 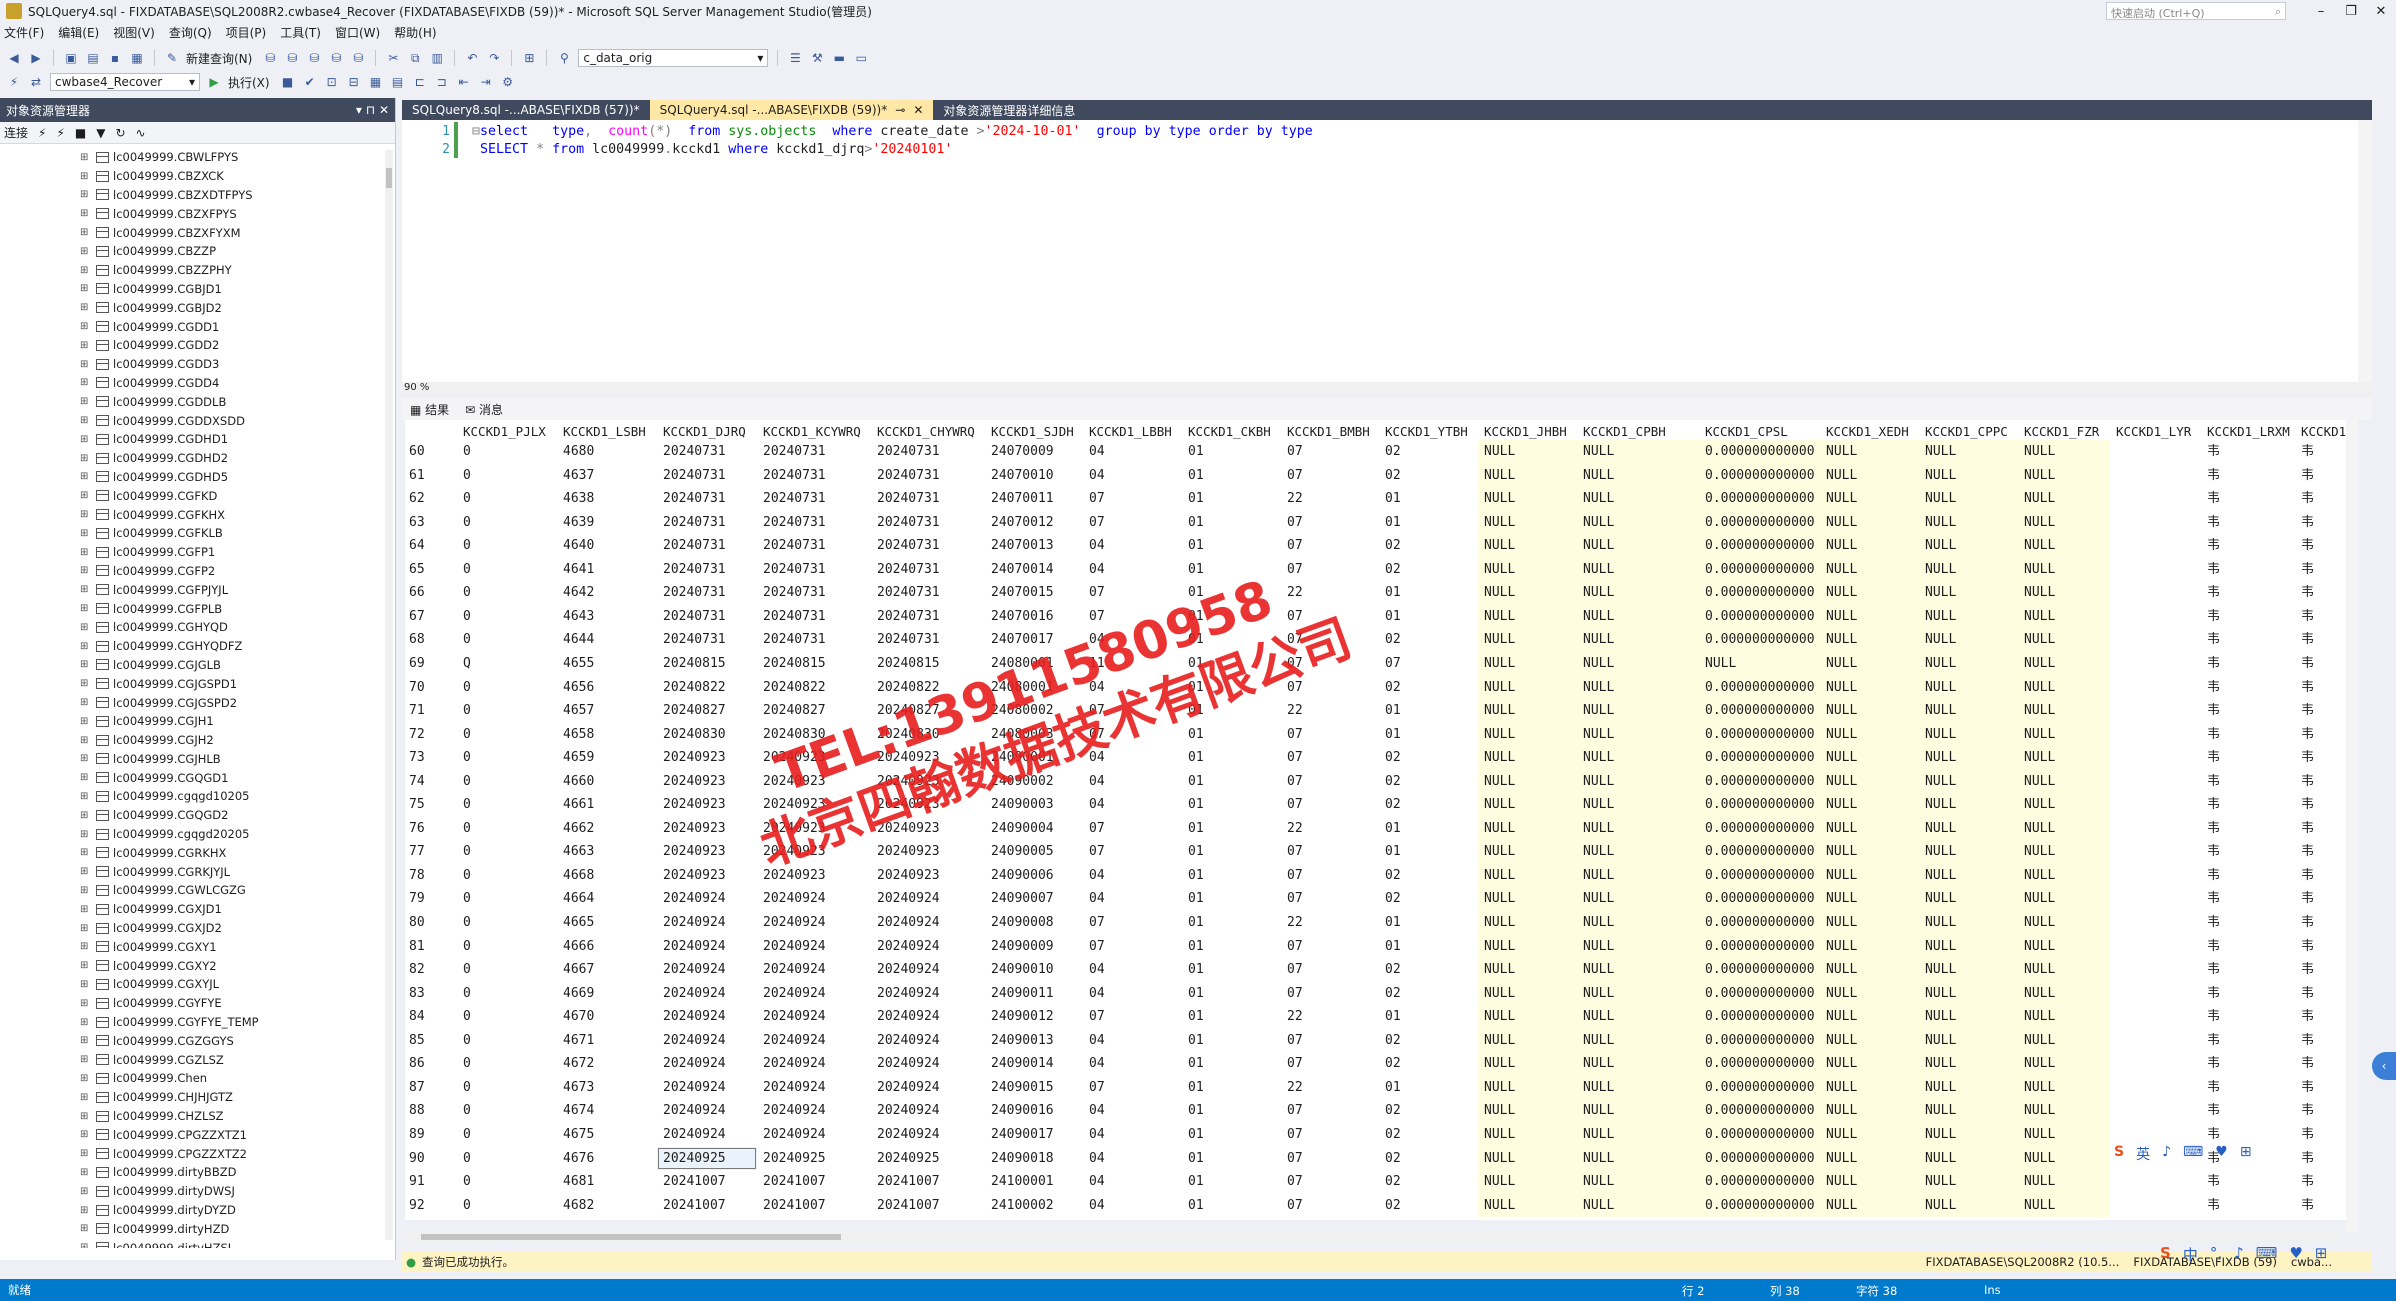 I want to click on menu-view: 视图(V), so click(x=134, y=32).